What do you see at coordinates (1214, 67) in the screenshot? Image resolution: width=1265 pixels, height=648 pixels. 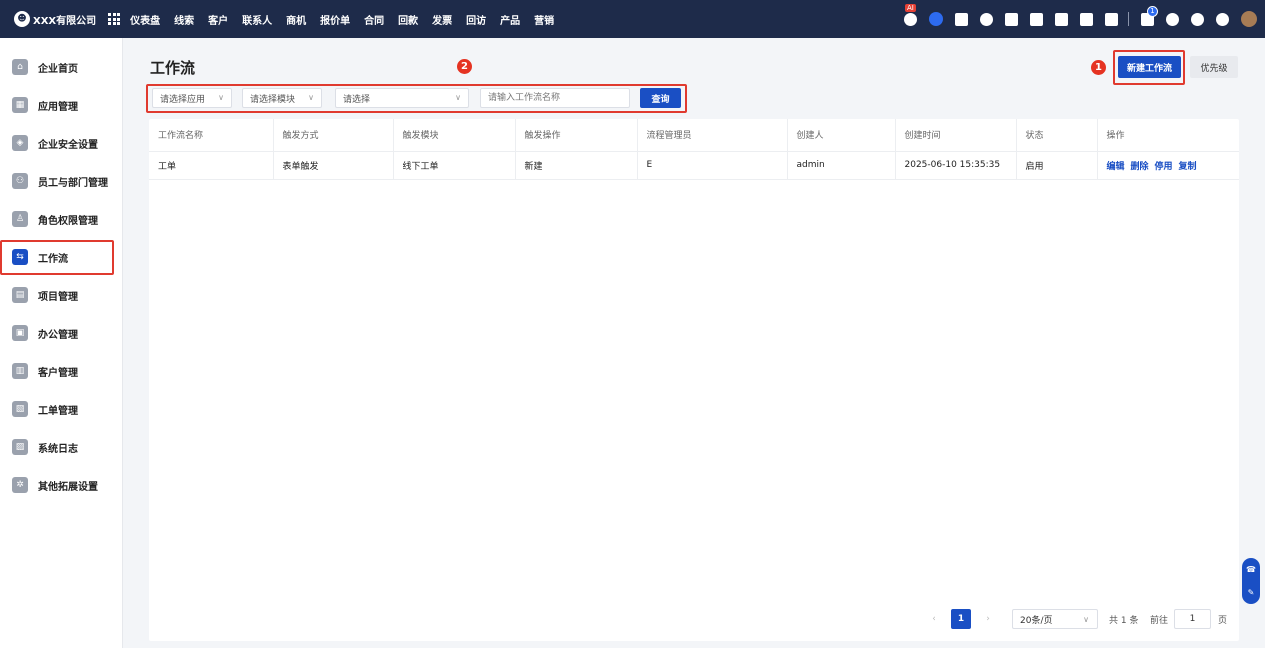 I see `priority-button: 优先级` at bounding box center [1214, 67].